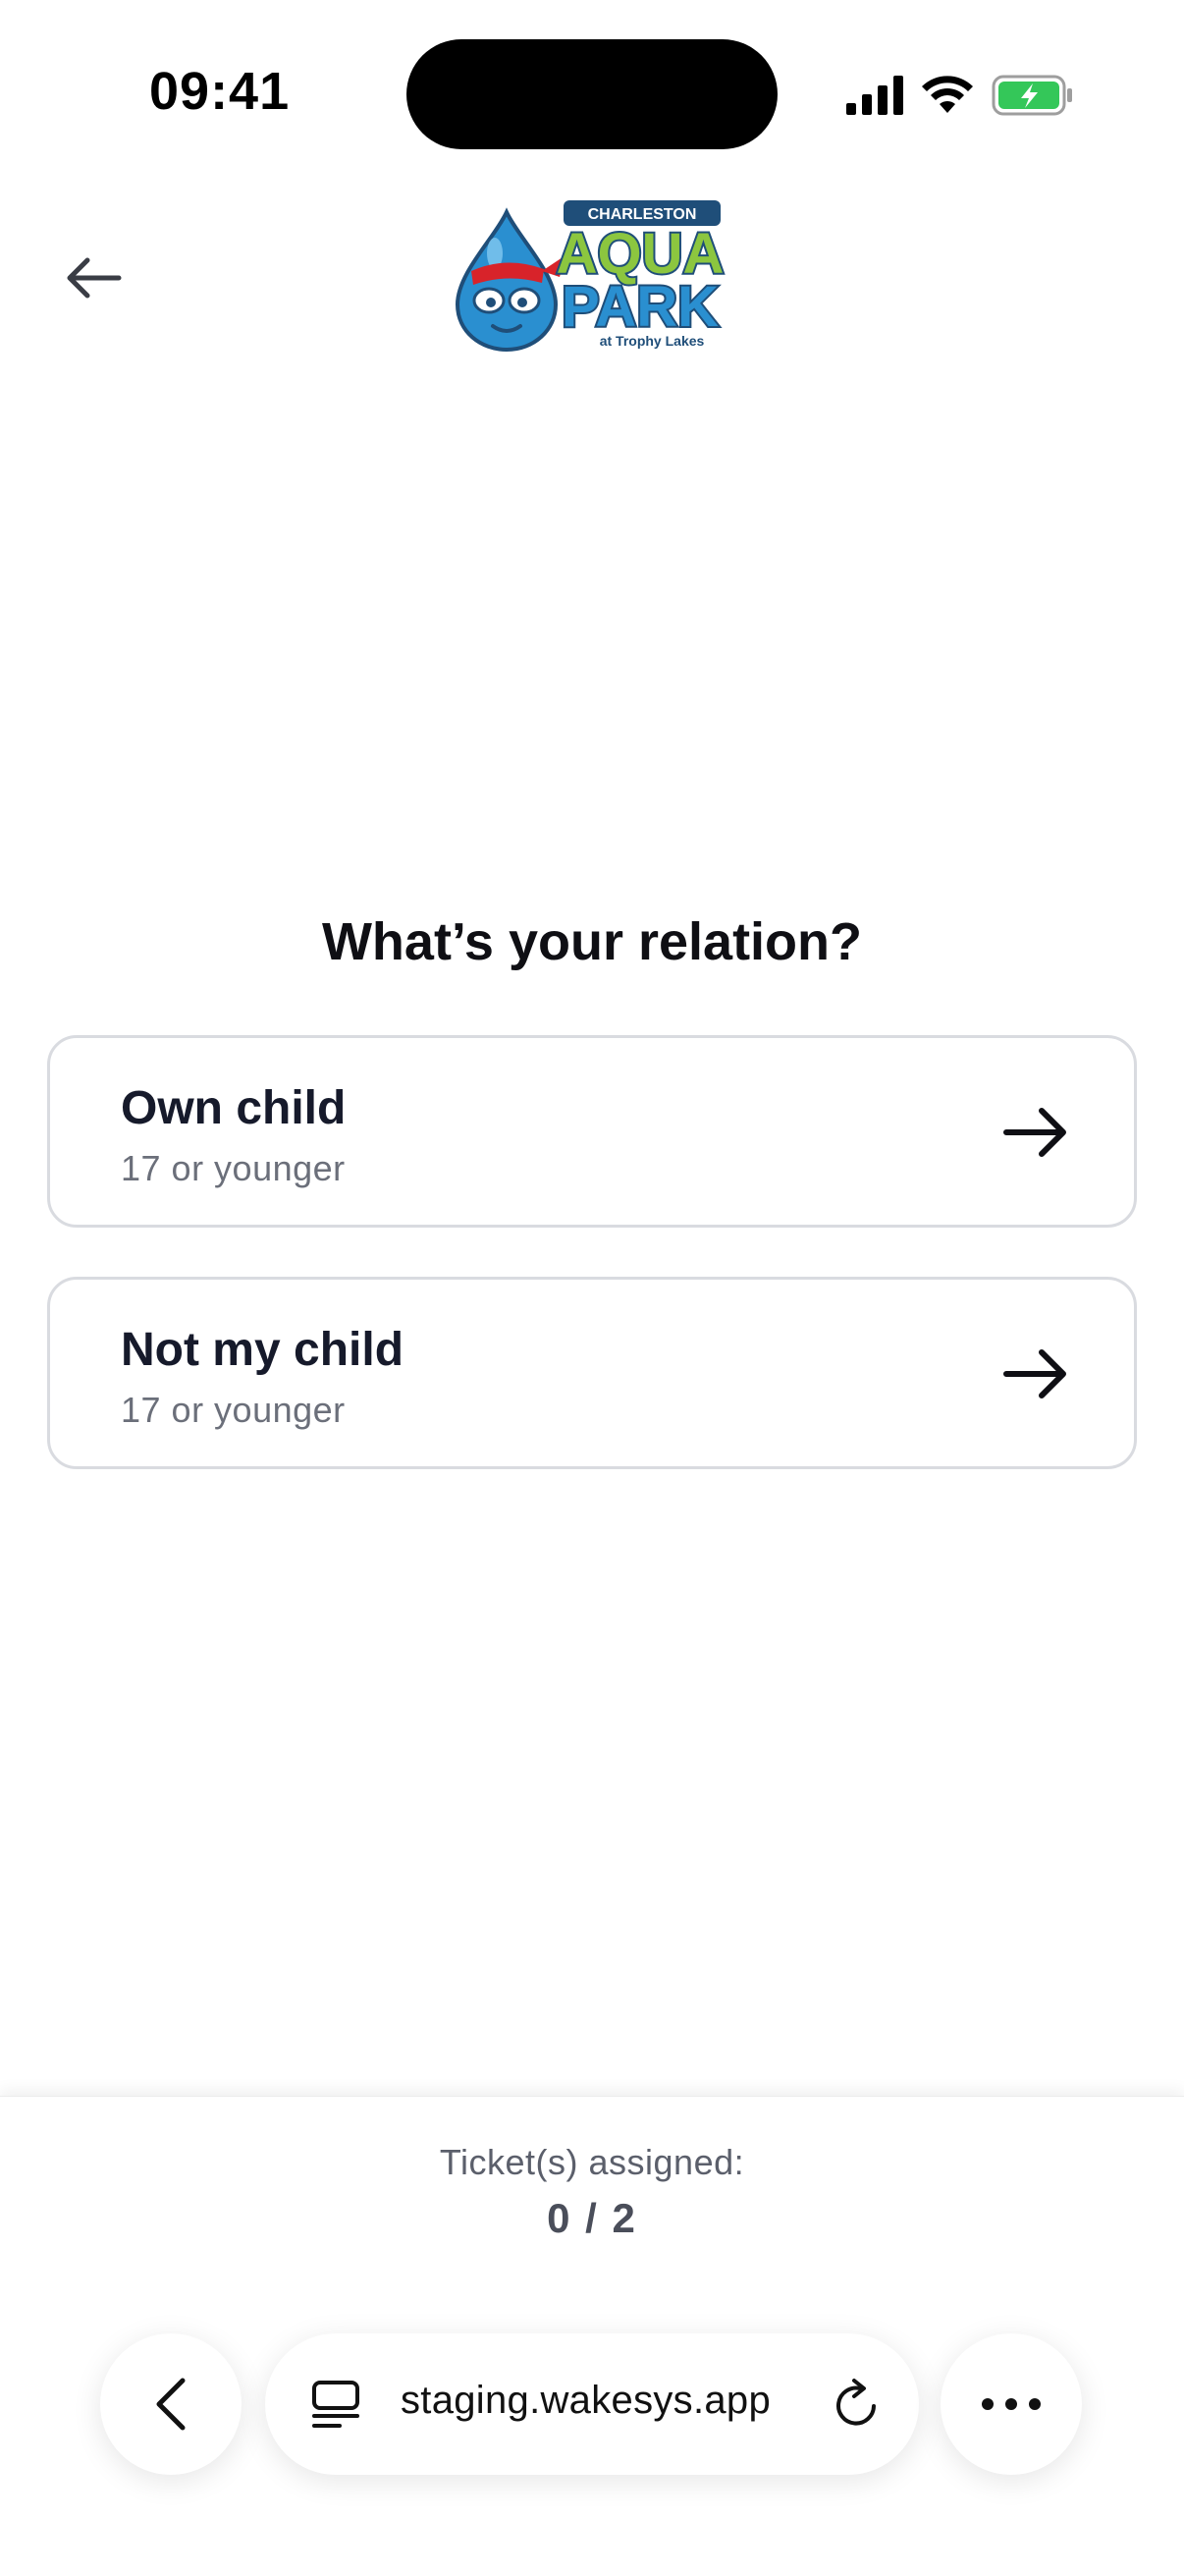  What do you see at coordinates (592, 94) in the screenshot?
I see `dynamic-island` at bounding box center [592, 94].